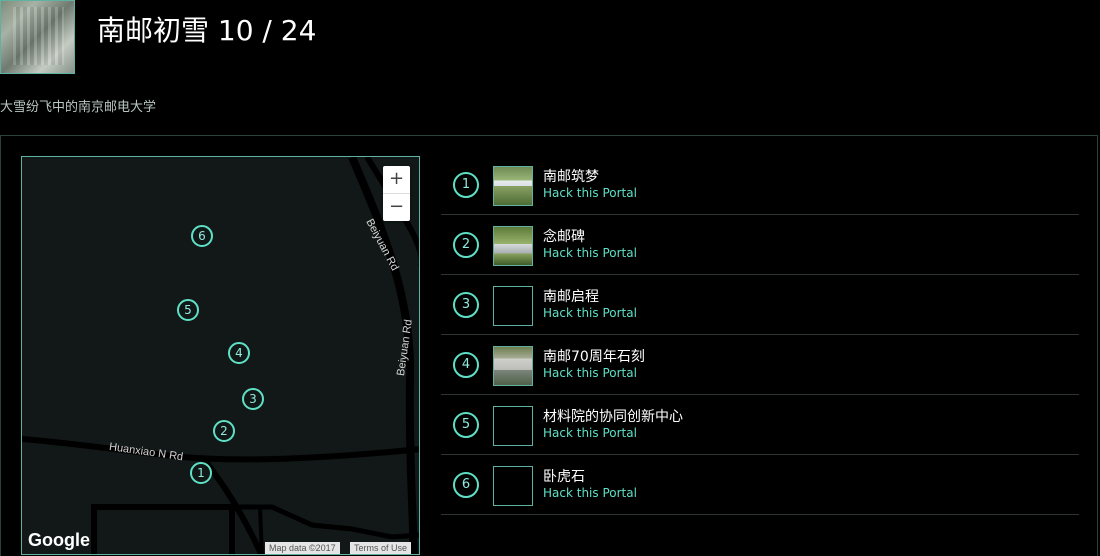 The width and height of the screenshot is (1100, 556). What do you see at coordinates (466, 365) in the screenshot?
I see `portal-number: 4` at bounding box center [466, 365].